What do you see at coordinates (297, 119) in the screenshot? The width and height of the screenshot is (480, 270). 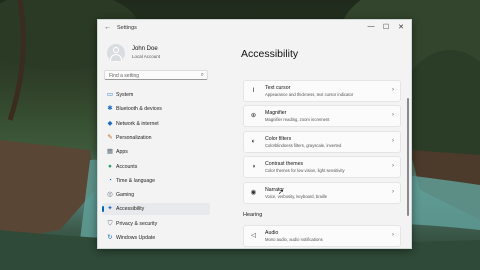 I see `setting-description: Magnifier reading, zoom increment` at bounding box center [297, 119].